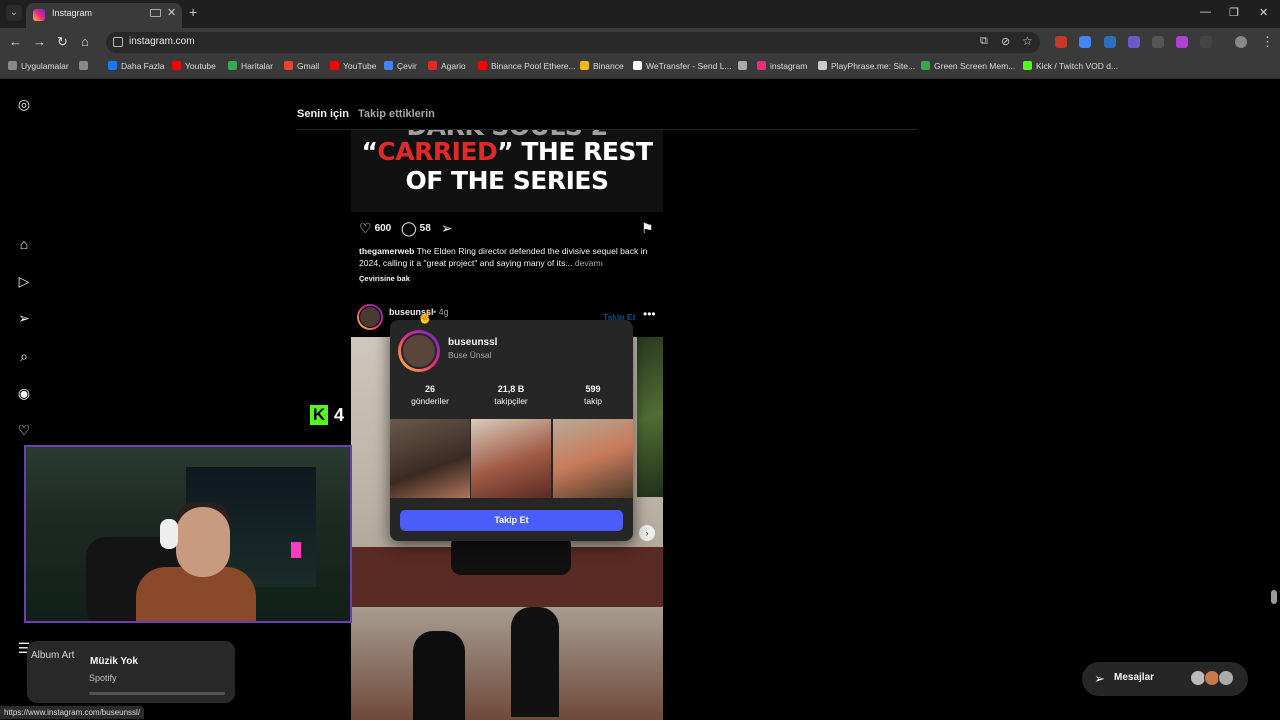 This screenshot has height=720, width=1280. Describe the element at coordinates (425, 316) in the screenshot. I see `mouse-cursor-icon: ☝` at that location.